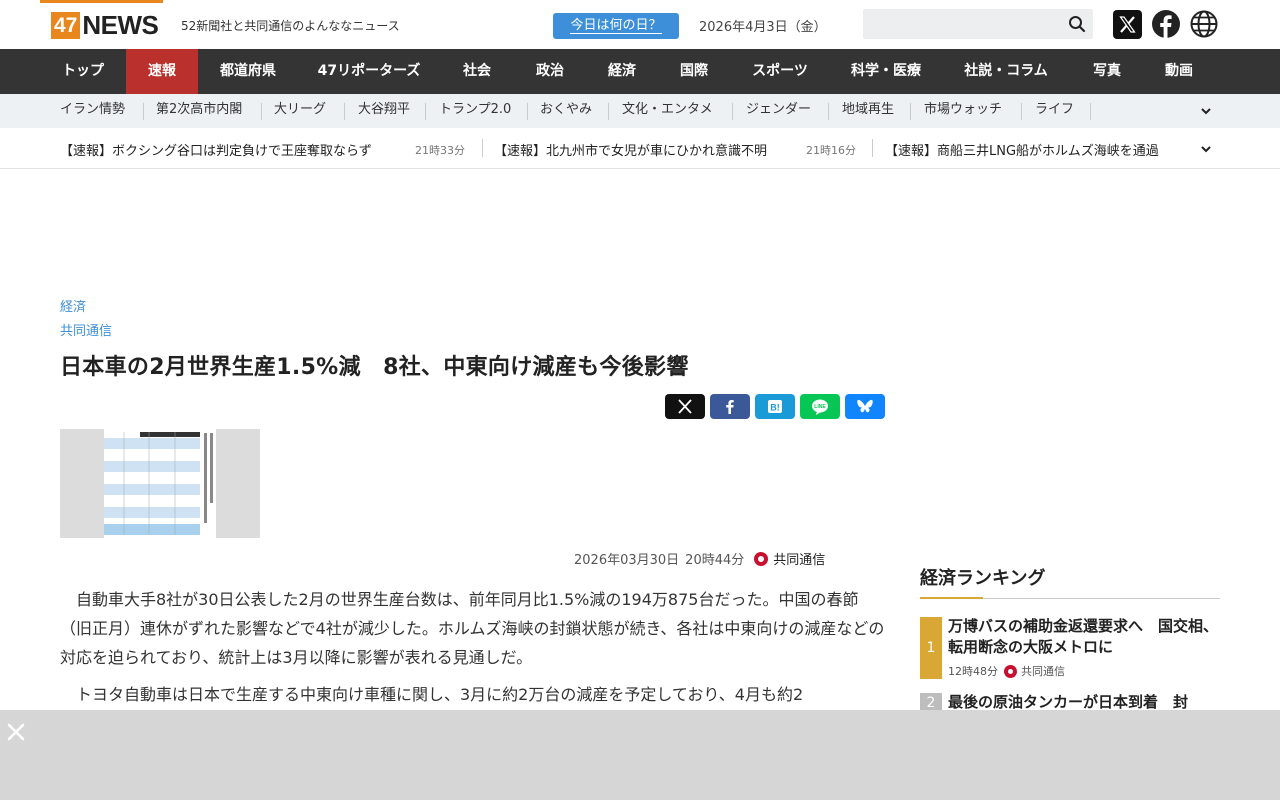 The height and width of the screenshot is (800, 1280). I want to click on logo-number: 47, so click(66, 25).